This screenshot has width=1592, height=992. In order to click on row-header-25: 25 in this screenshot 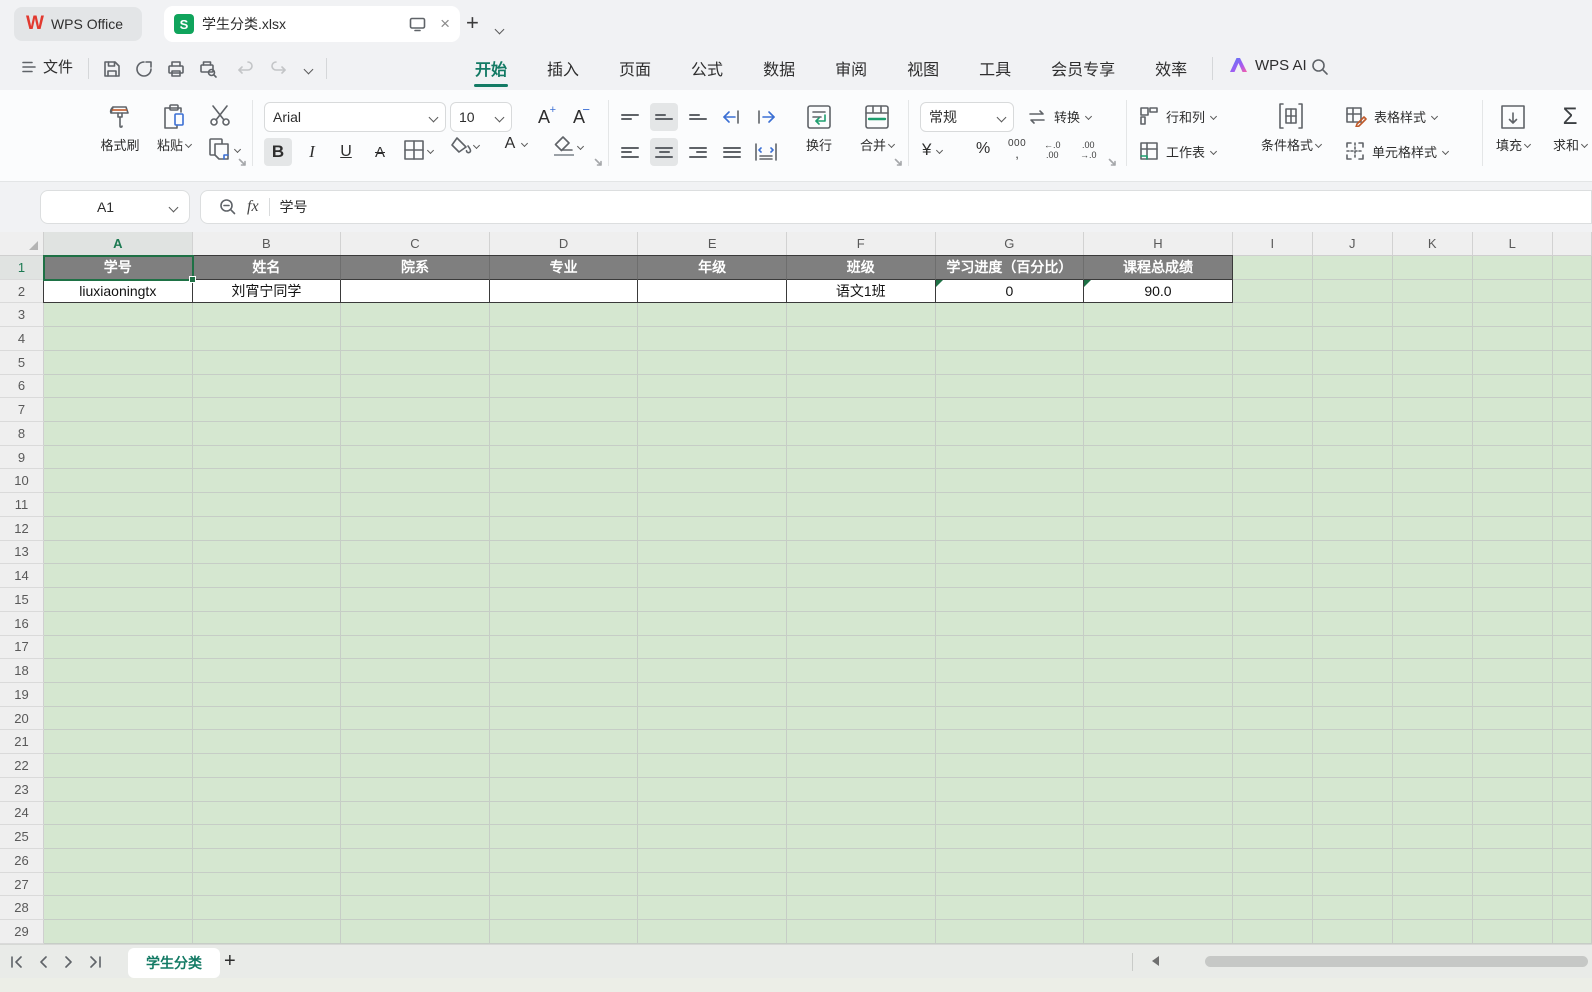, I will do `click(22, 837)`.